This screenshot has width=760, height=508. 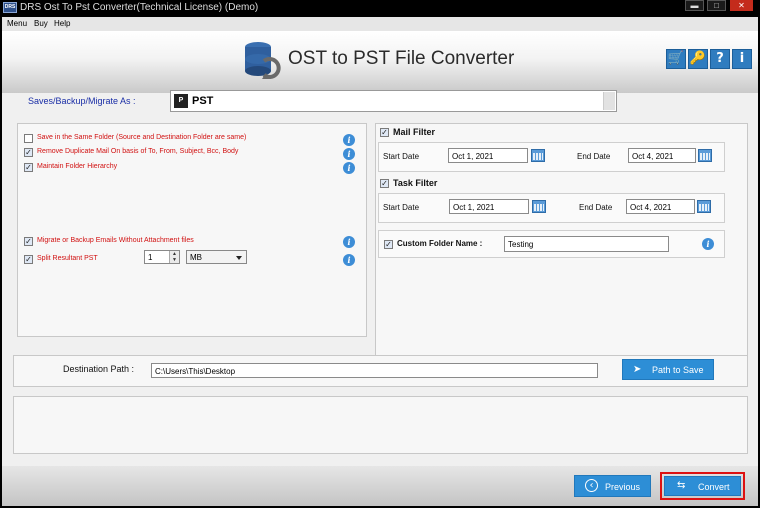 I want to click on swap-arrows-icon: ⇆, so click(x=681, y=485).